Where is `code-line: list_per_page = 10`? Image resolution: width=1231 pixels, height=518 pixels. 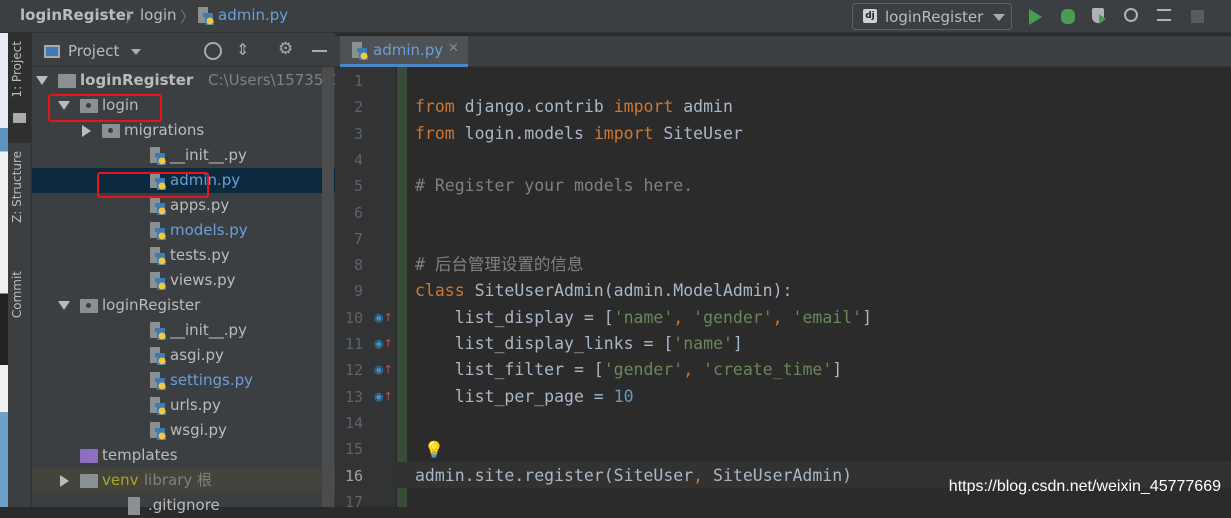
code-line: list_per_page = 10 is located at coordinates (524, 397).